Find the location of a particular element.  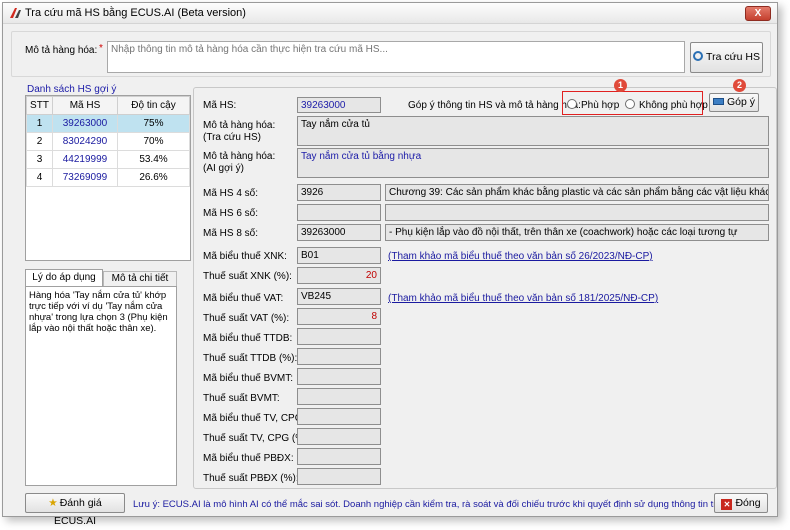

feedback-icon is located at coordinates (718, 101).